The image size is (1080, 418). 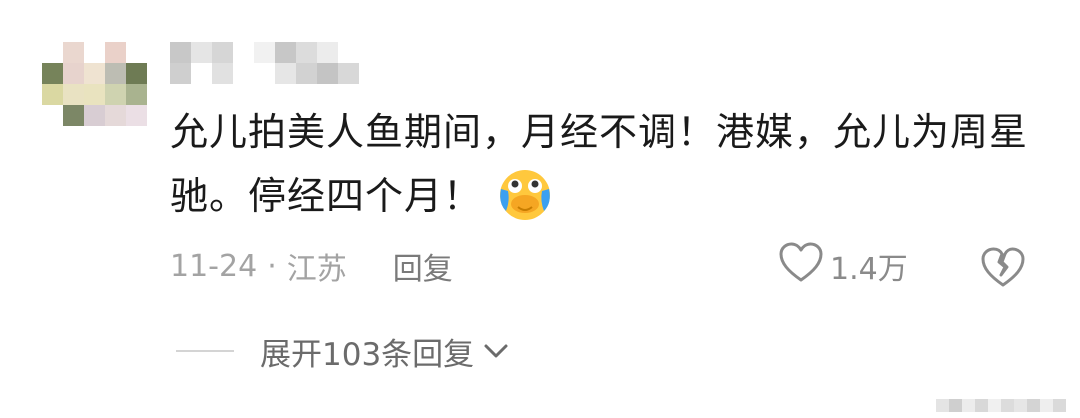 I want to click on like-count: 1.4万, so click(x=869, y=269).